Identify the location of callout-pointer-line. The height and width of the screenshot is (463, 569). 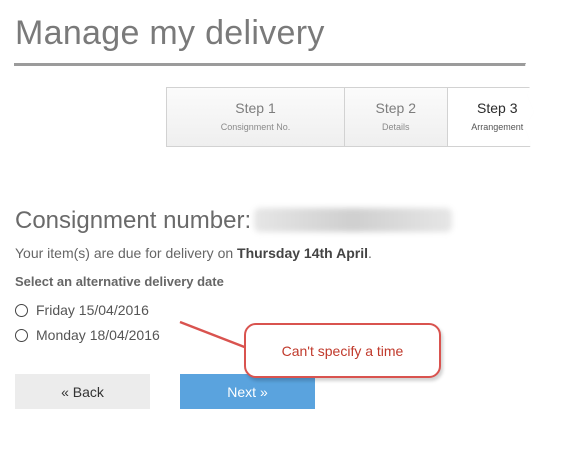
(213, 335).